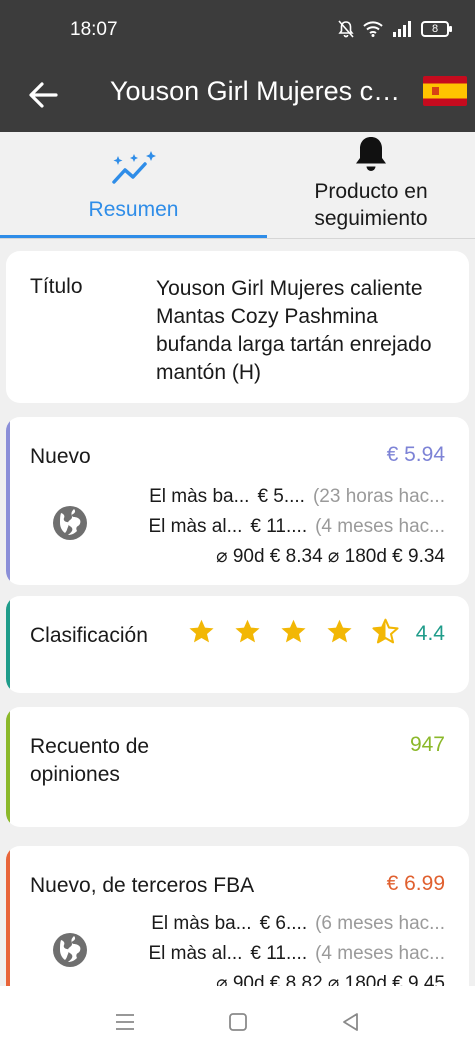 The width and height of the screenshot is (475, 1056). What do you see at coordinates (60, 456) in the screenshot?
I see `new-price-label: Nuevo` at bounding box center [60, 456].